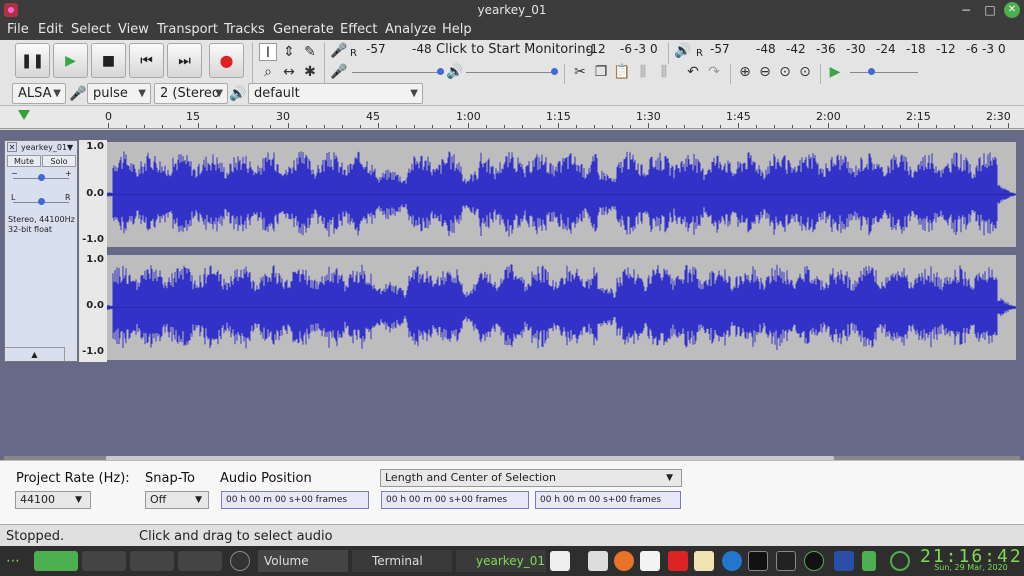  What do you see at coordinates (240, 561) in the screenshot?
I see `speedometer-icon` at bounding box center [240, 561].